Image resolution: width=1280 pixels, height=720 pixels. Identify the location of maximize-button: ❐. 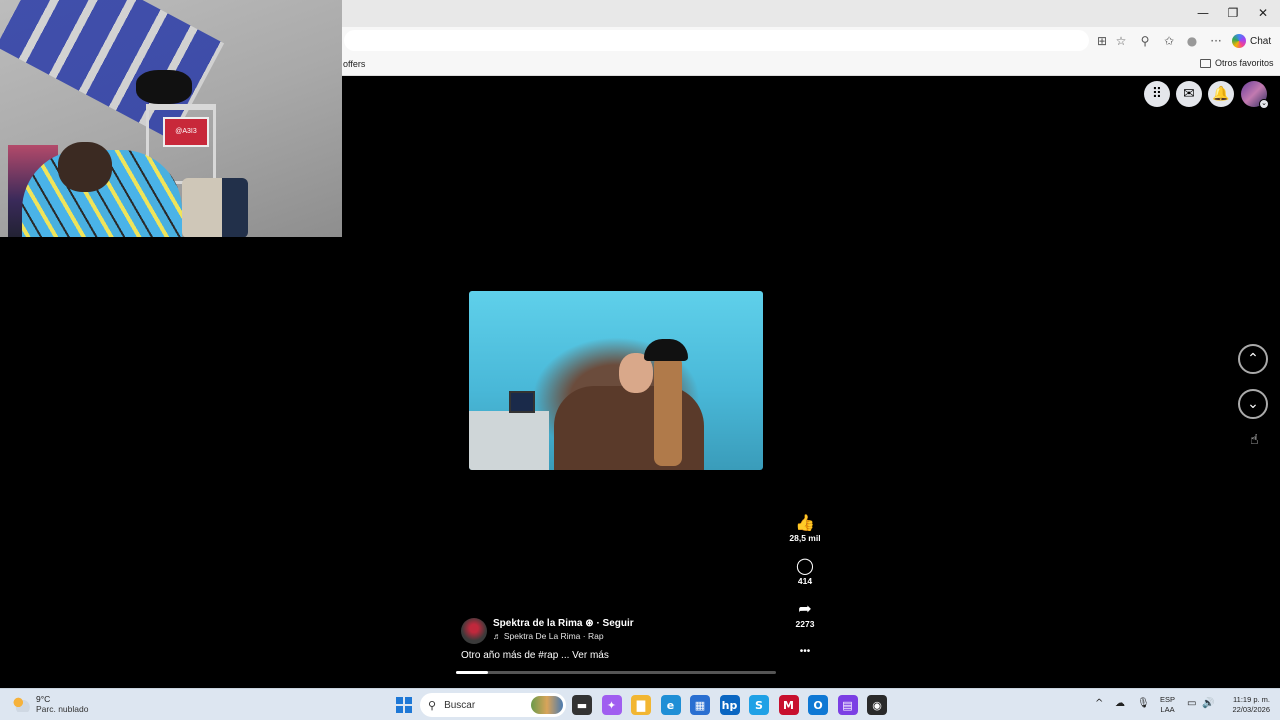
(1233, 13).